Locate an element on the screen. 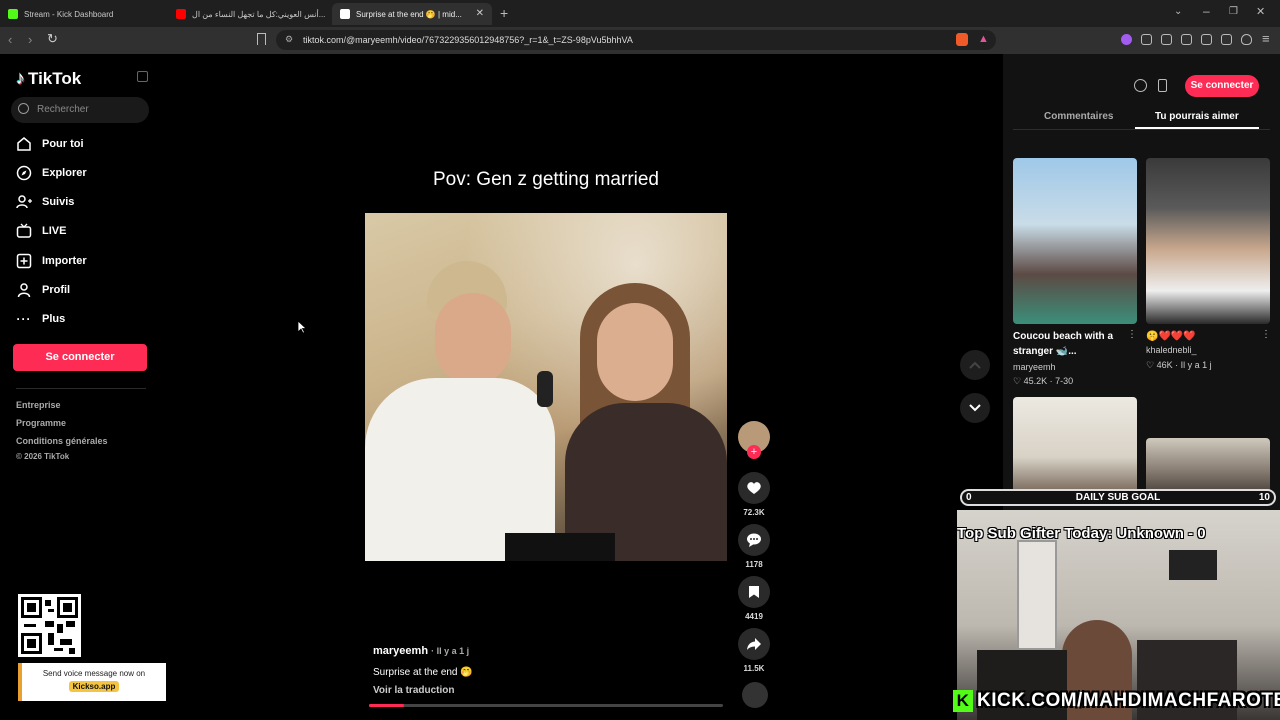 This screenshot has height=720, width=1280. sidebar-item-label: Explorer is located at coordinates (64, 173).